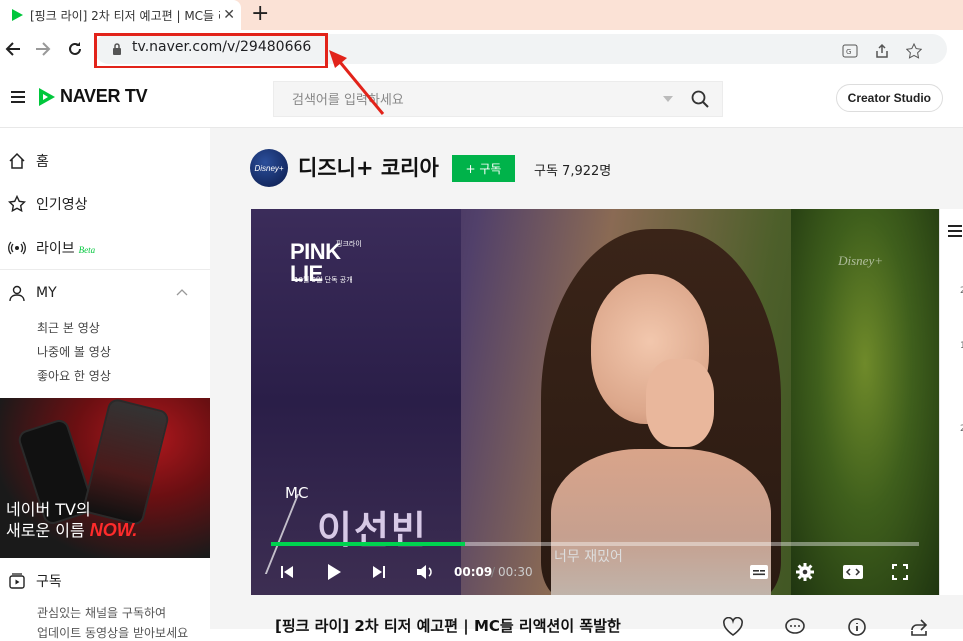 The height and width of the screenshot is (641, 963). I want to click on reload-icon, so click(75, 49).